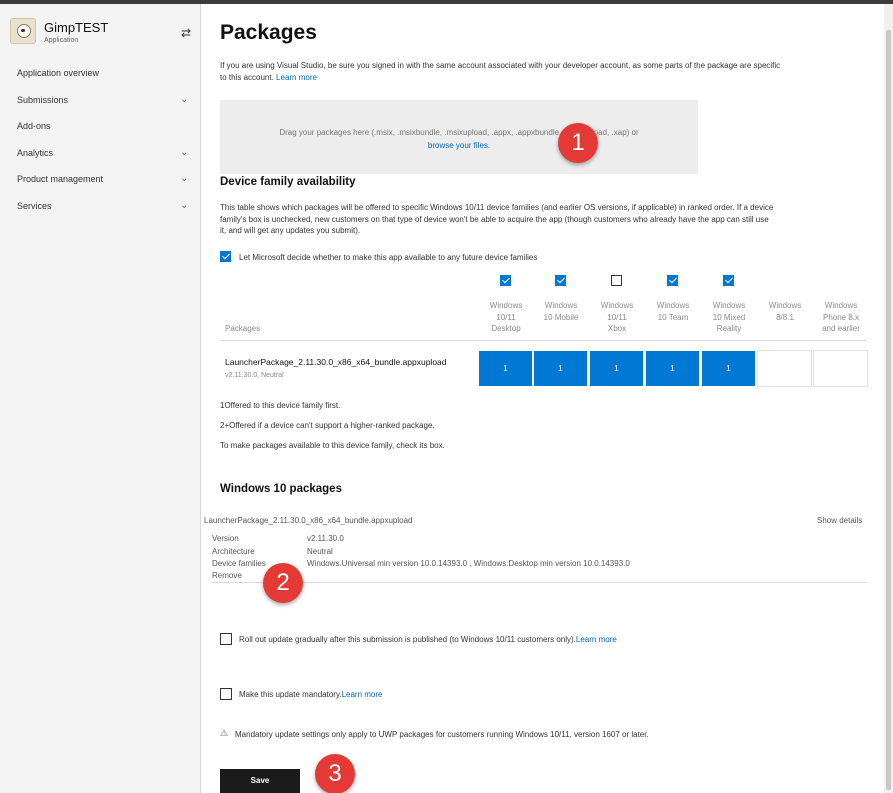  What do you see at coordinates (596, 639) in the screenshot?
I see `gradual-rollout-learn-more: Learn more` at bounding box center [596, 639].